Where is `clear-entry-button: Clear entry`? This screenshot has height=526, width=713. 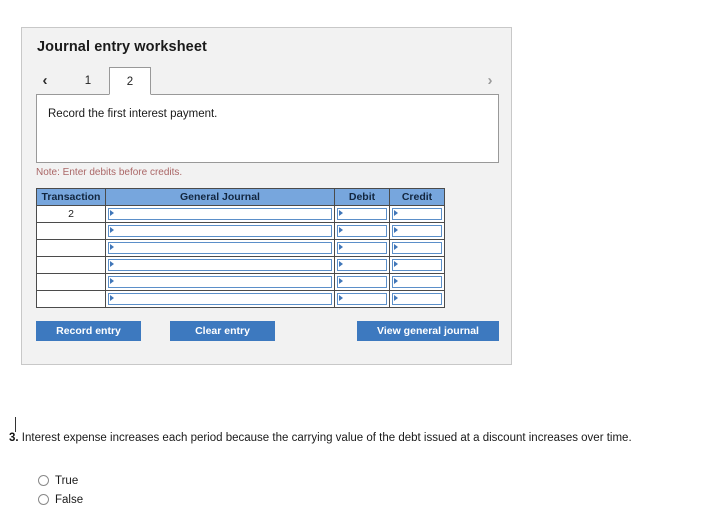
clear-entry-button: Clear entry is located at coordinates (222, 331).